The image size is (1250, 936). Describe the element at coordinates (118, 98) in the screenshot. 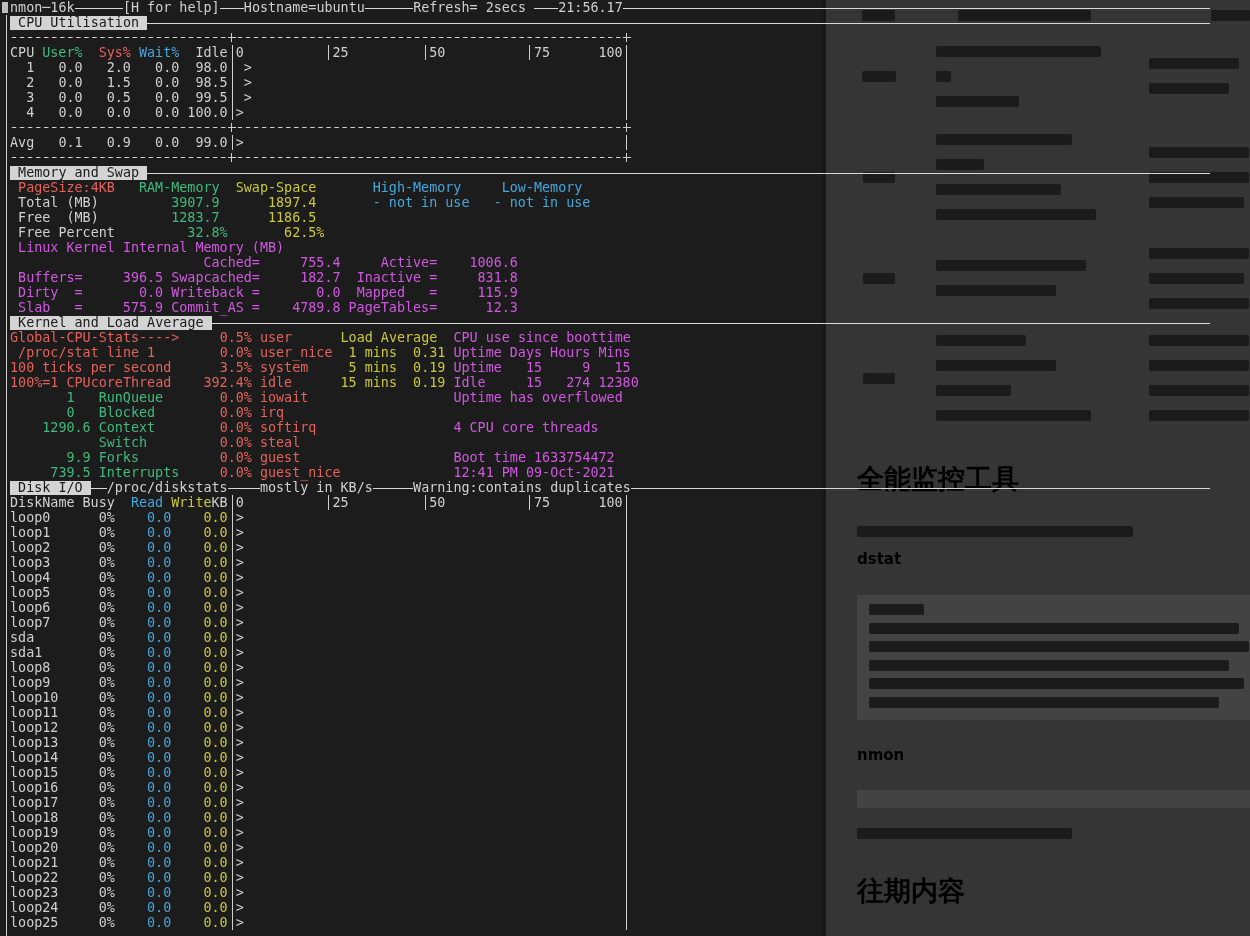

I see `table-cell: 0.5` at that location.